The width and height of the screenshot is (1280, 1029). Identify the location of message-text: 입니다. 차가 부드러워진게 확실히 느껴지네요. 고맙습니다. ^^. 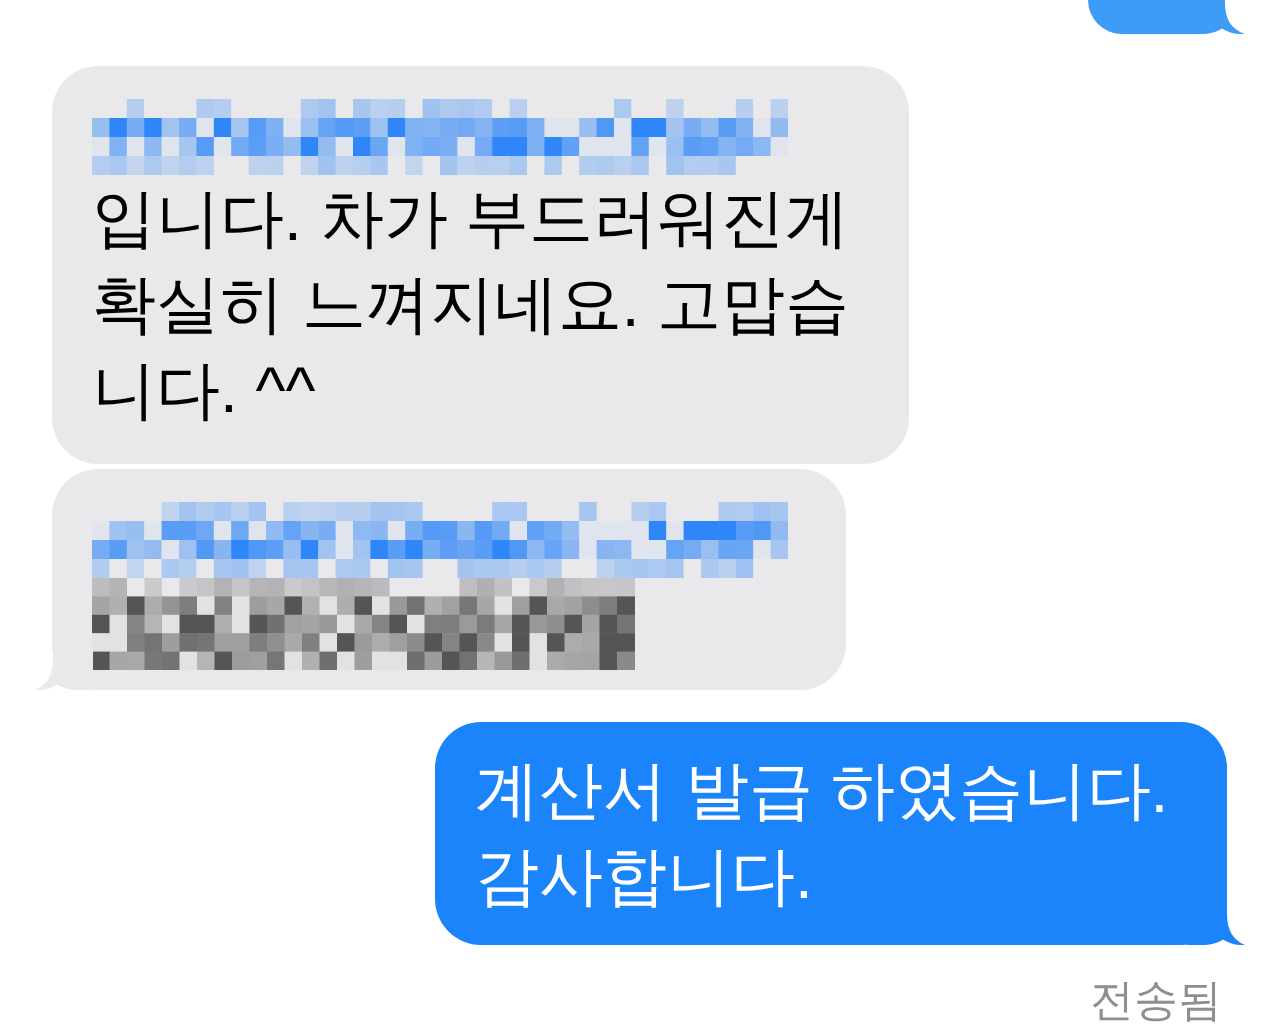
(471, 304).